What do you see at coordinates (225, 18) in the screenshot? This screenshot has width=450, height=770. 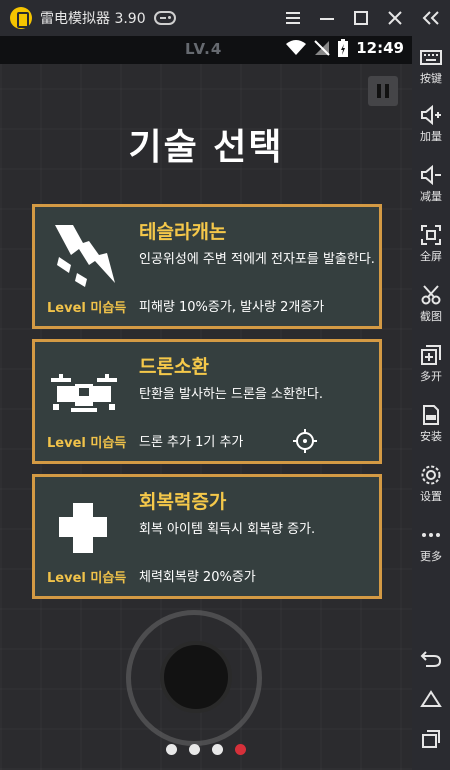 I see `title-bar: 雷电模拟器 3.90` at bounding box center [225, 18].